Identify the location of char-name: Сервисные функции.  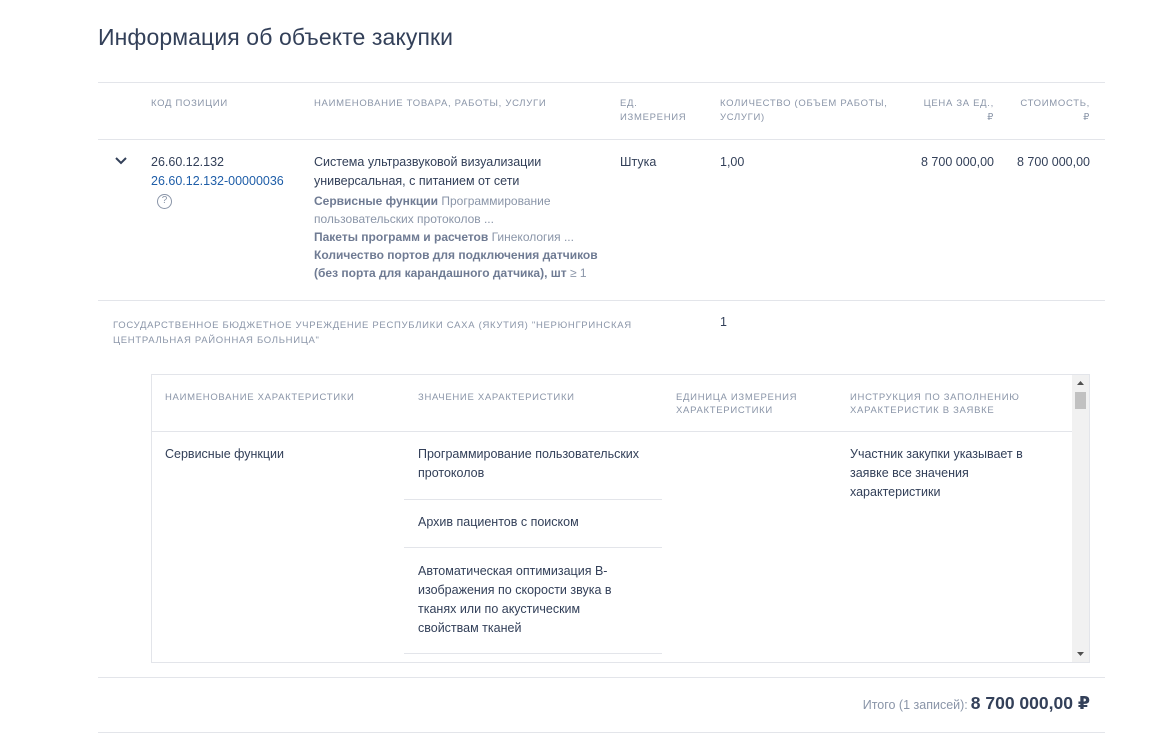
(225, 454).